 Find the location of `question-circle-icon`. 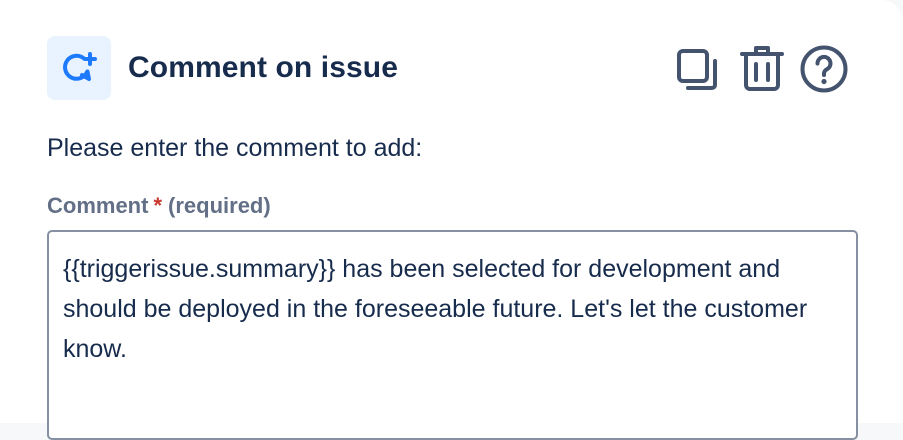

question-circle-icon is located at coordinates (824, 69).